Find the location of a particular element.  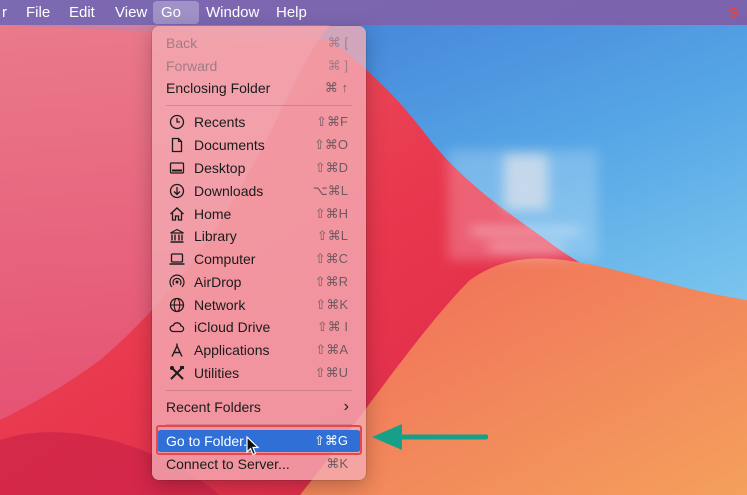

menu-item-label: Back is located at coordinates (182, 43).